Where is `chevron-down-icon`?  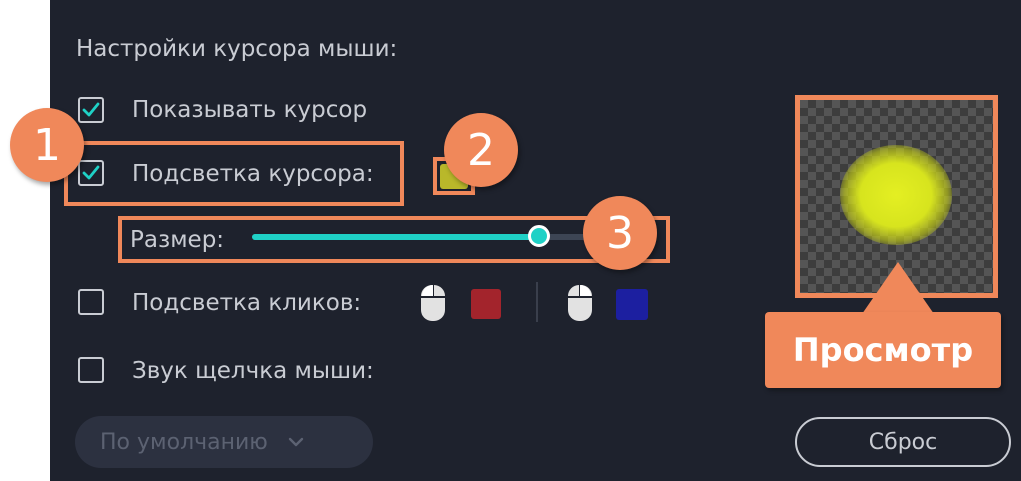 chevron-down-icon is located at coordinates (296, 442).